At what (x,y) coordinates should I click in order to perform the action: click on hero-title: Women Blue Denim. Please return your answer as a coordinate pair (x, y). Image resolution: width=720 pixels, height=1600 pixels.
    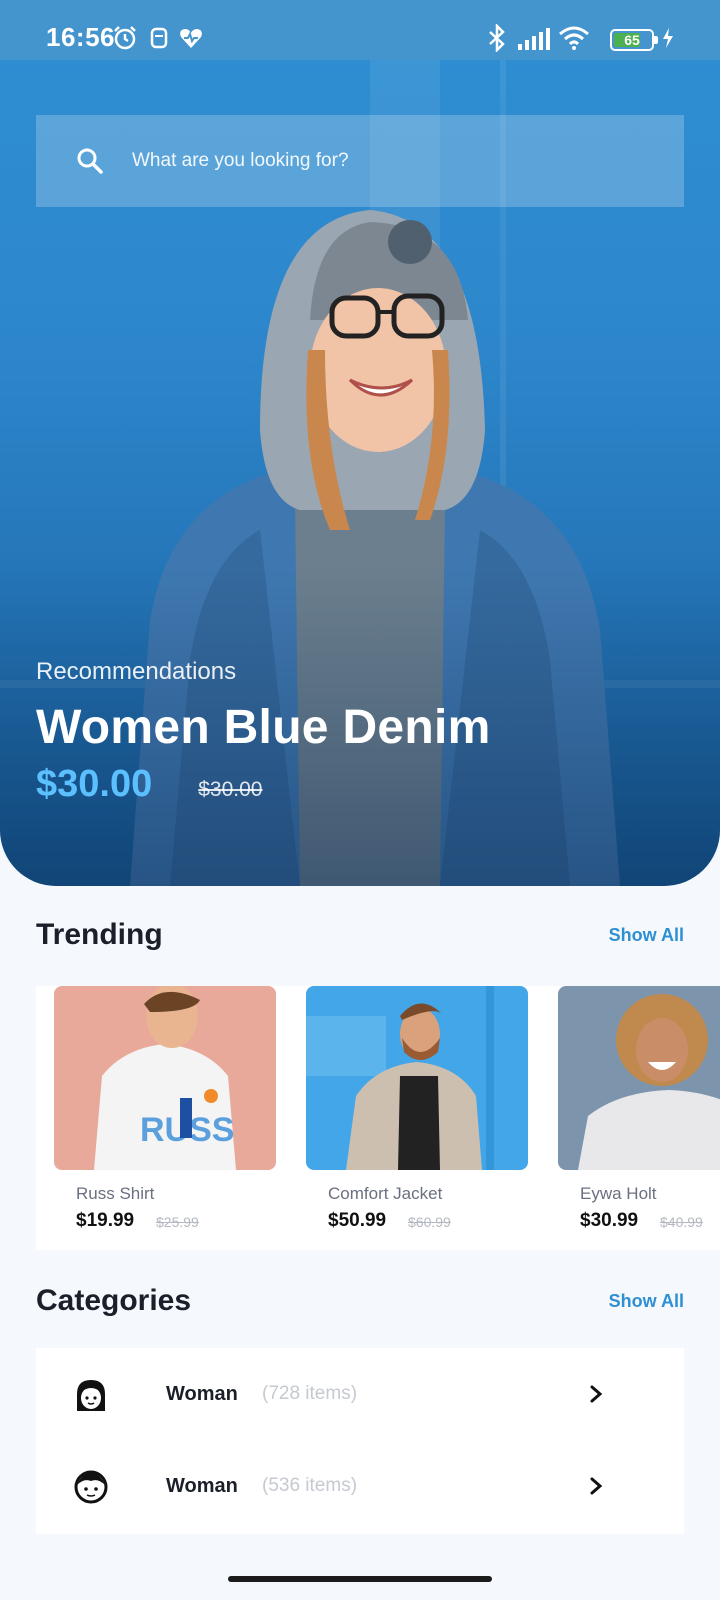
    Looking at the image, I should click on (263, 727).